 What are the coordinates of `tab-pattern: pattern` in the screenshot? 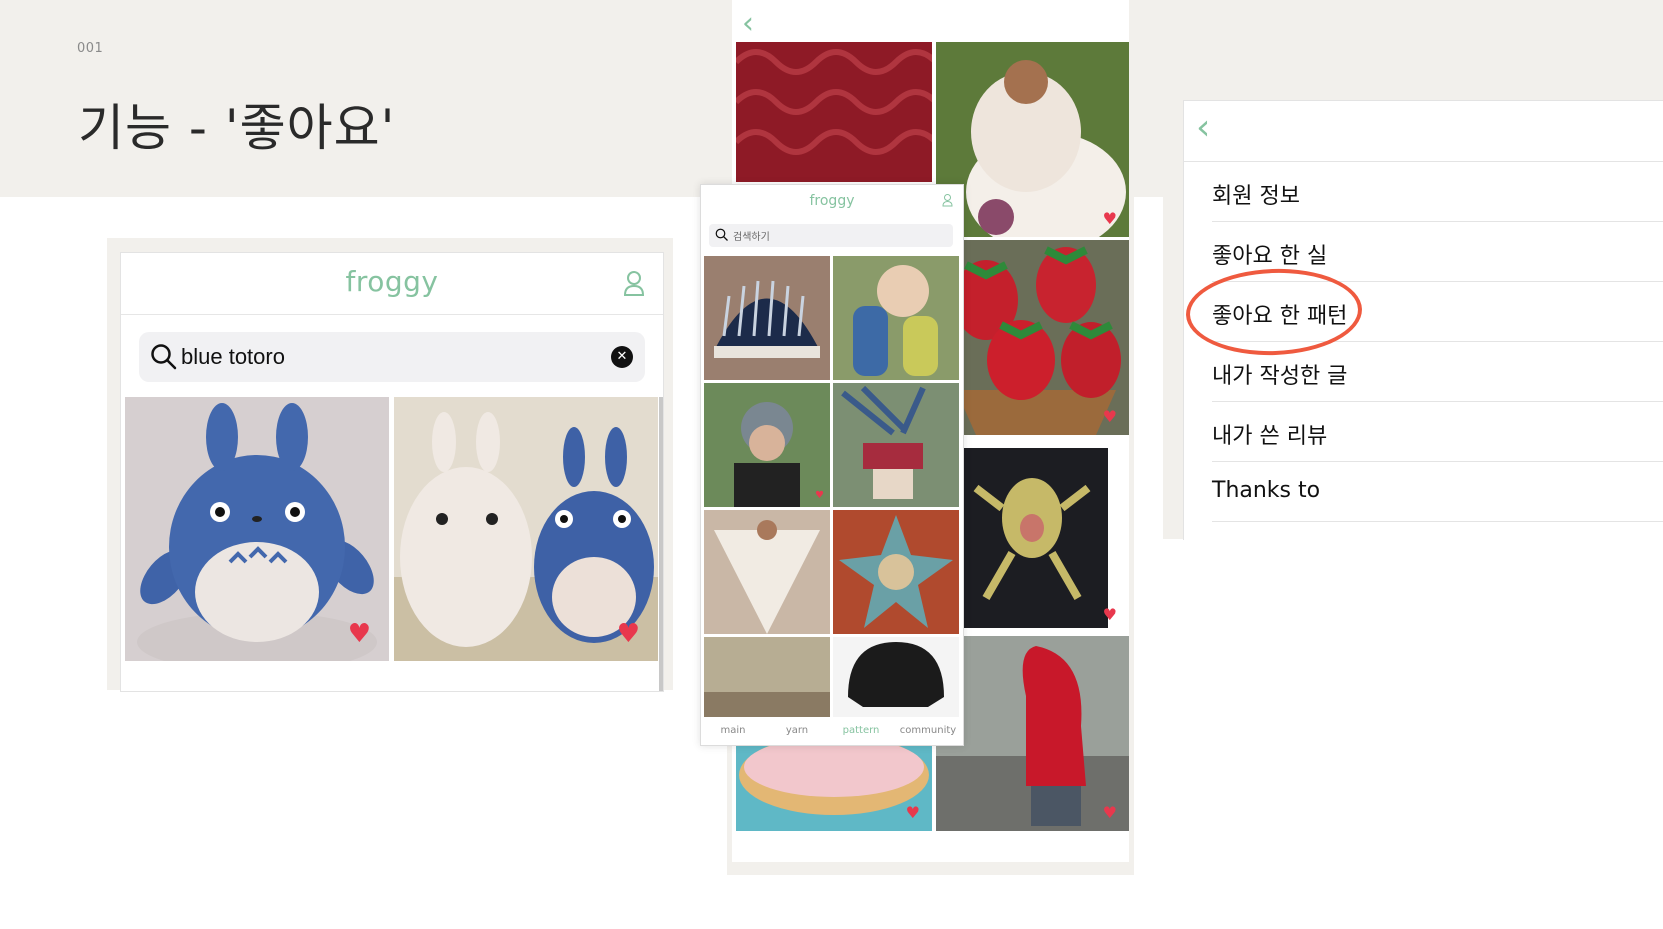 It's located at (861, 730).